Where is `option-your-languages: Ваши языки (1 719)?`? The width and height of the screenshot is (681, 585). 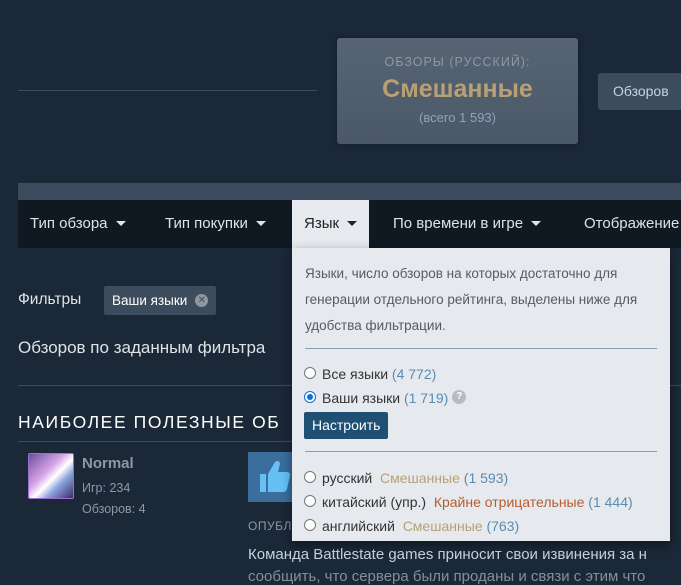
option-your-languages: Ваши языки (1 719)? is located at coordinates (385, 398).